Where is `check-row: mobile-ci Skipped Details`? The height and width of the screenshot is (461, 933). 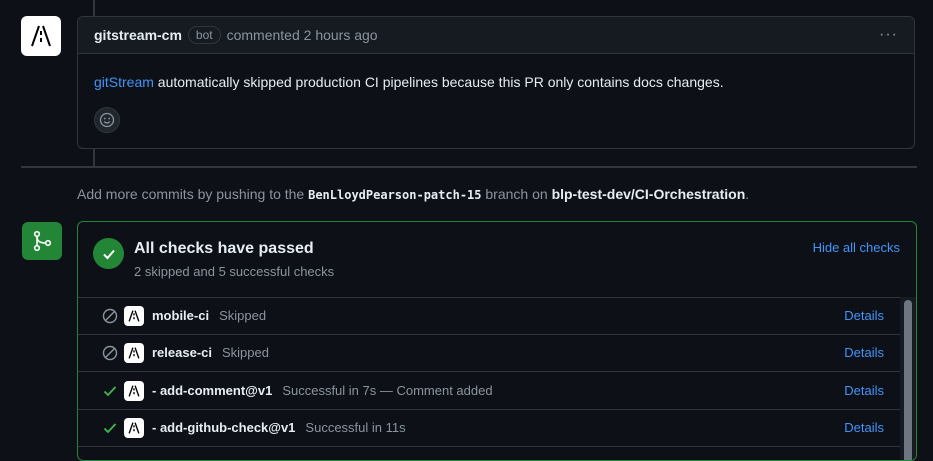
check-row: mobile-ci Skipped Details is located at coordinates (489, 316).